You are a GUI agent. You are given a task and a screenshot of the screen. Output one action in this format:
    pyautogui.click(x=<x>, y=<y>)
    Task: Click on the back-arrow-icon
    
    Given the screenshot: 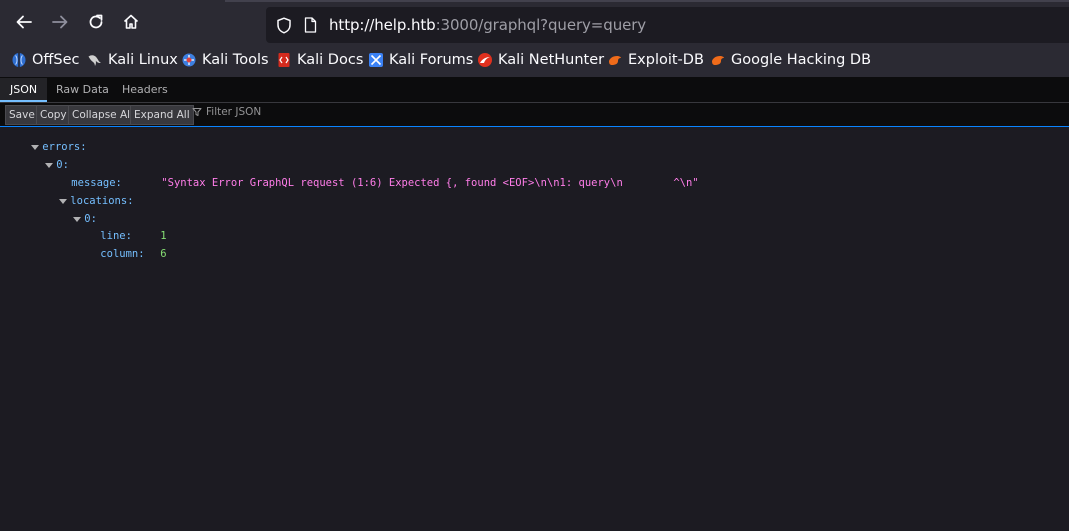 What is the action you would take?
    pyautogui.click(x=24, y=22)
    